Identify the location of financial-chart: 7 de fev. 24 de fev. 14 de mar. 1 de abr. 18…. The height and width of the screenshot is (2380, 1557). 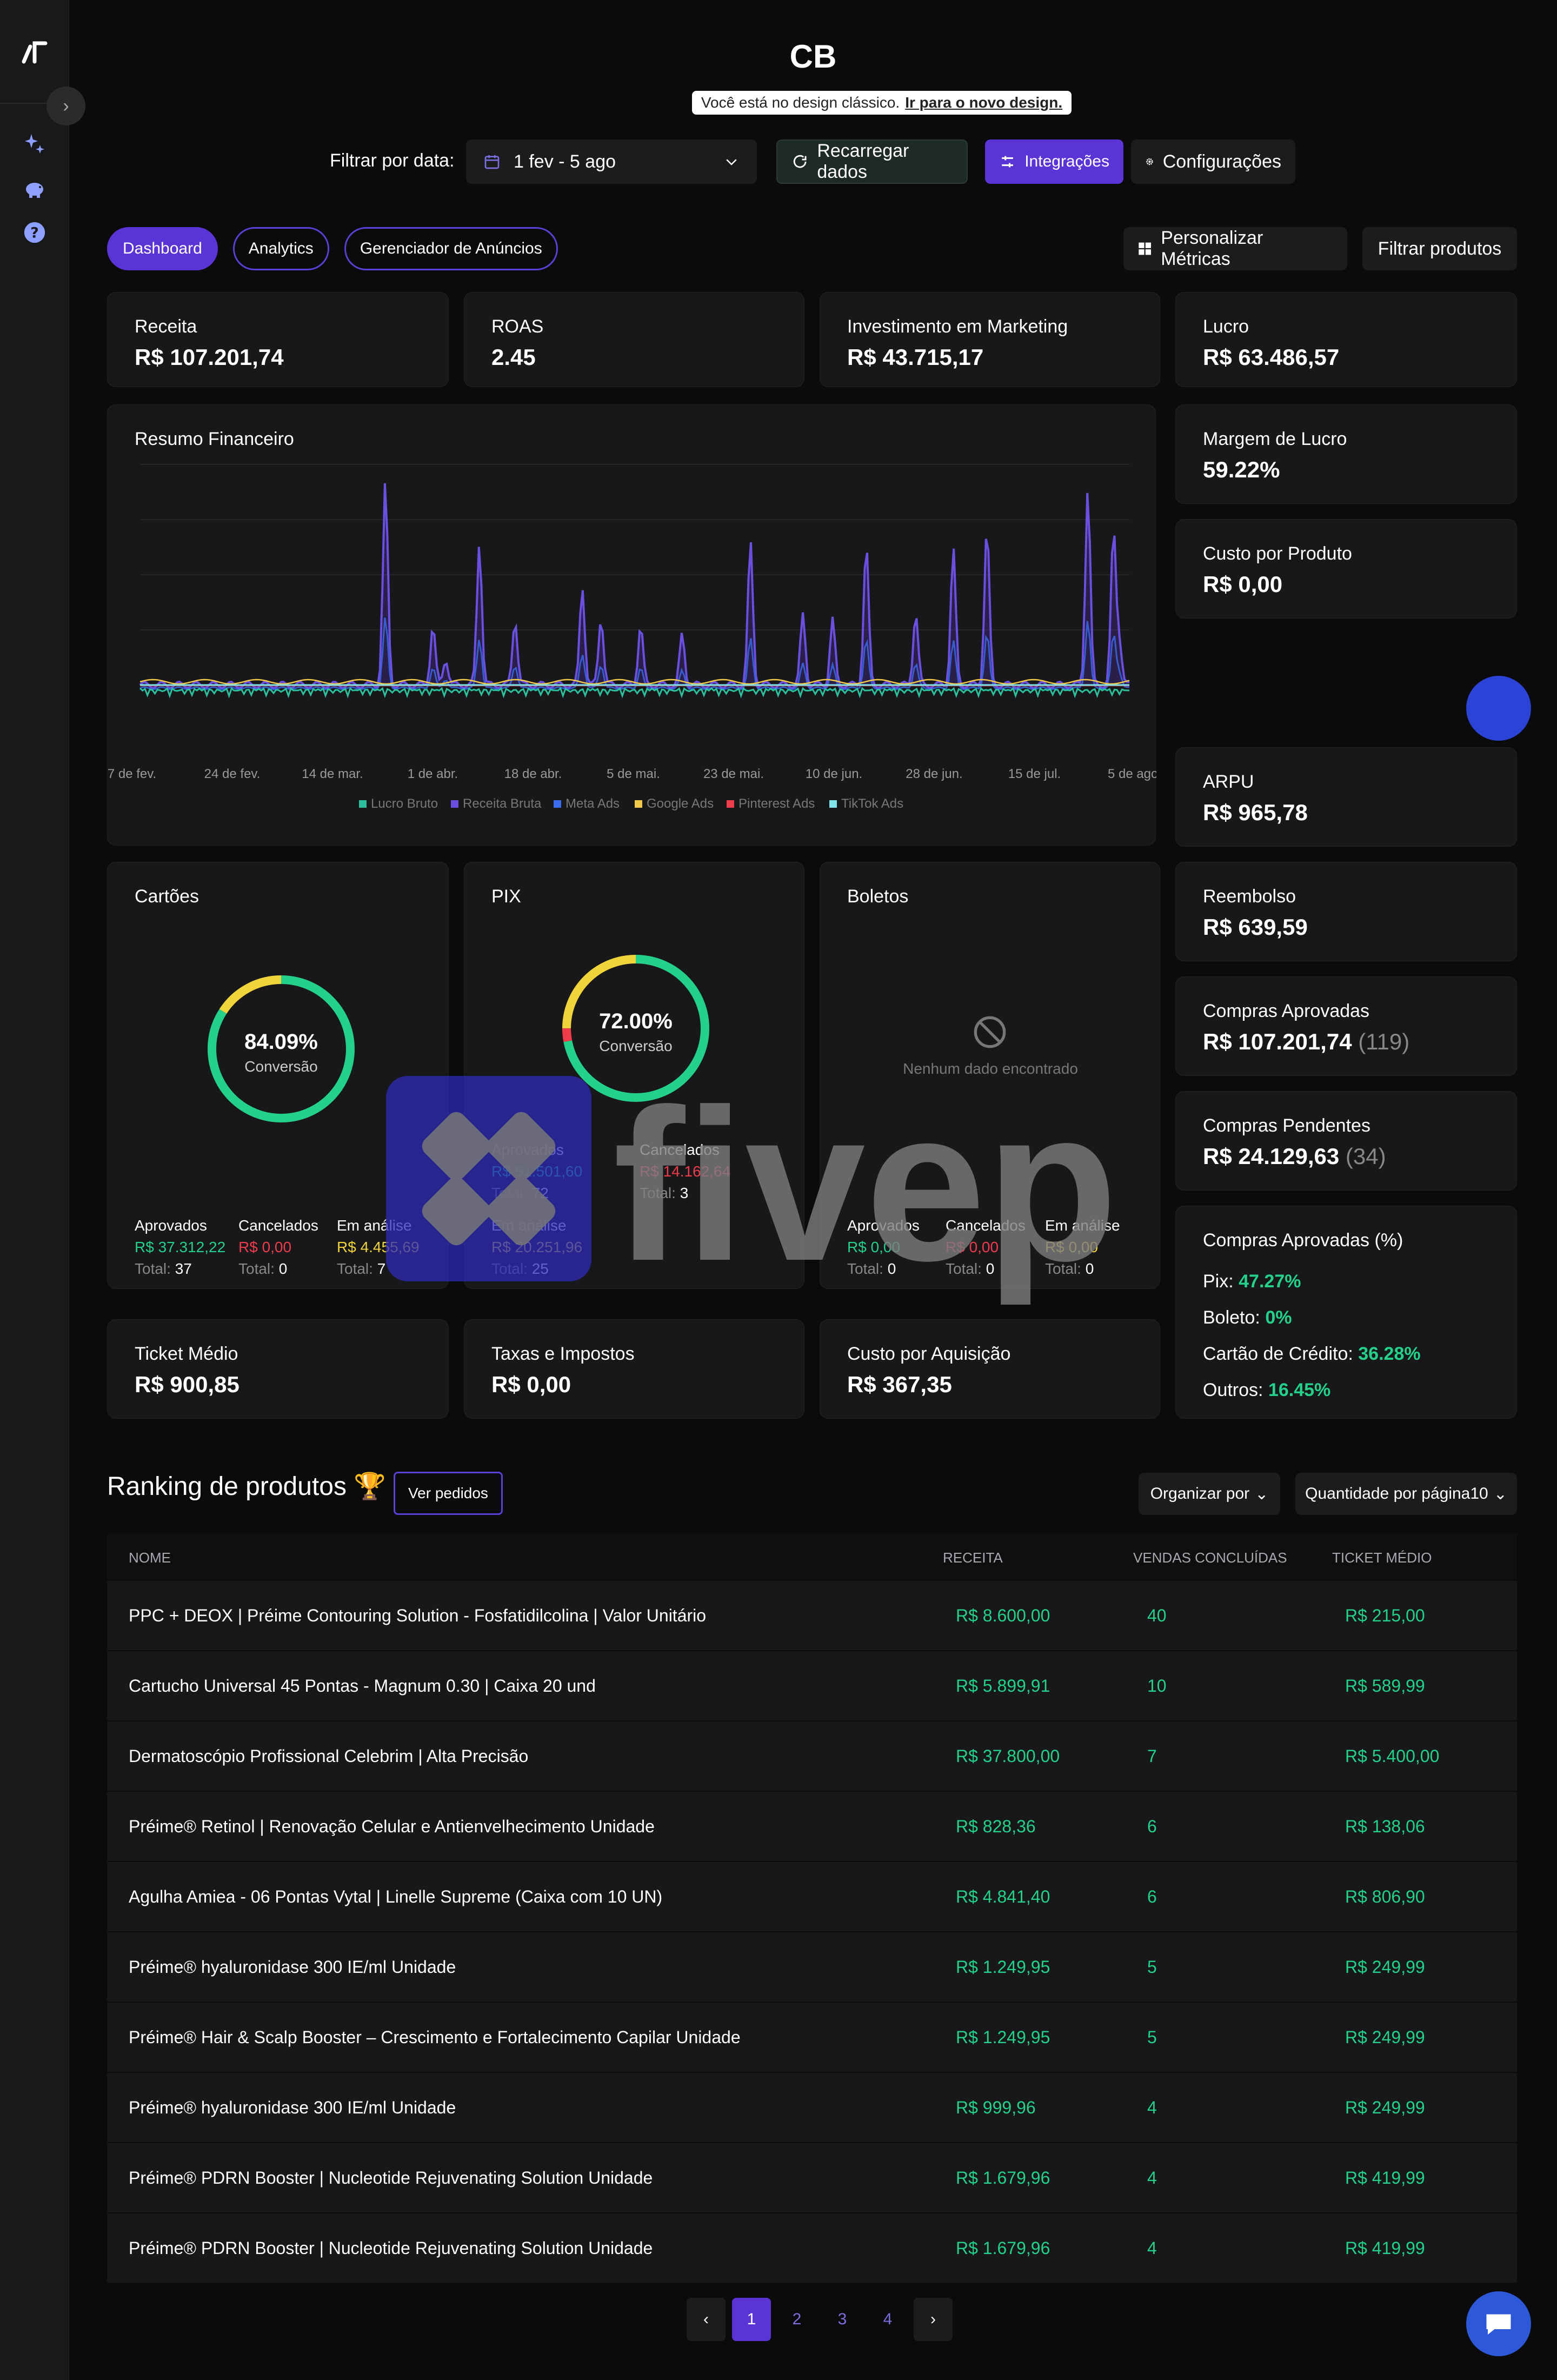
(632, 638).